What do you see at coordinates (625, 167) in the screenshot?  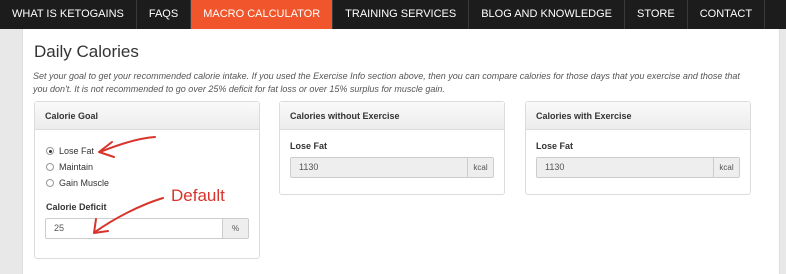 I see `with-exercise-calories-field: 1130` at bounding box center [625, 167].